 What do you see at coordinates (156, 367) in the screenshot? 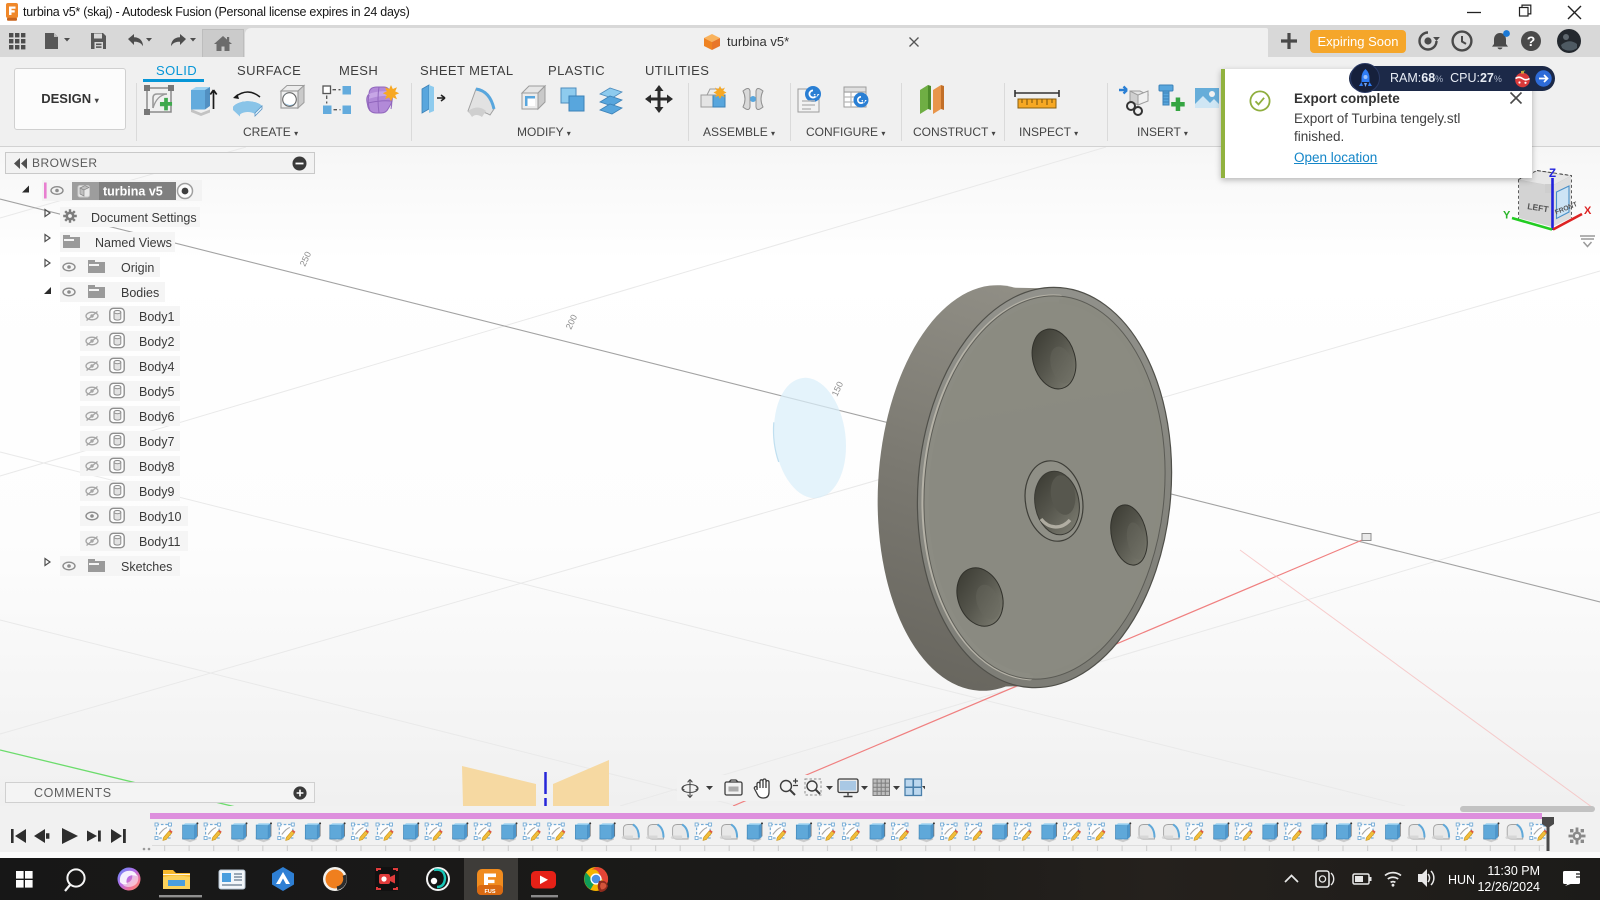
I see `svg-text: Body4` at bounding box center [156, 367].